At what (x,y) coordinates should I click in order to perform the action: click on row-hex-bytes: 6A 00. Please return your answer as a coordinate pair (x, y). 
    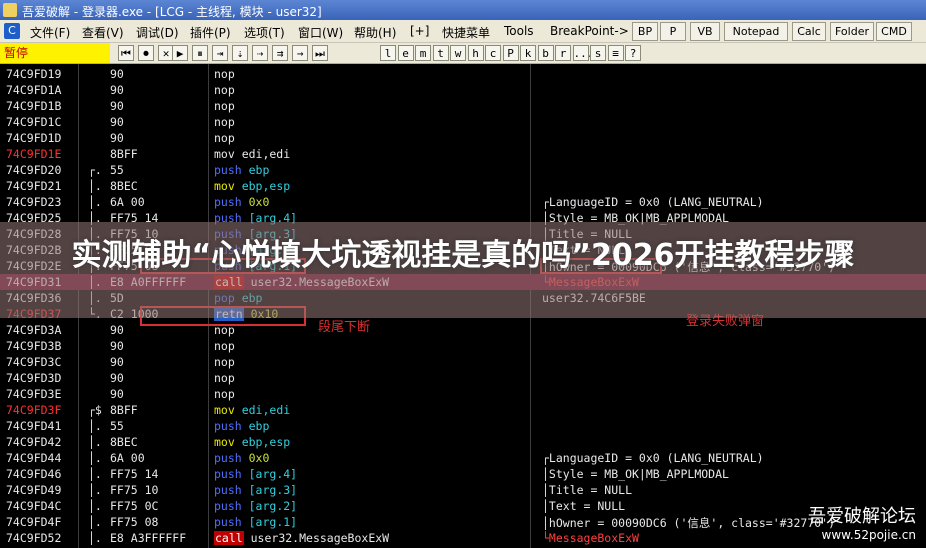
    Looking at the image, I should click on (127, 202).